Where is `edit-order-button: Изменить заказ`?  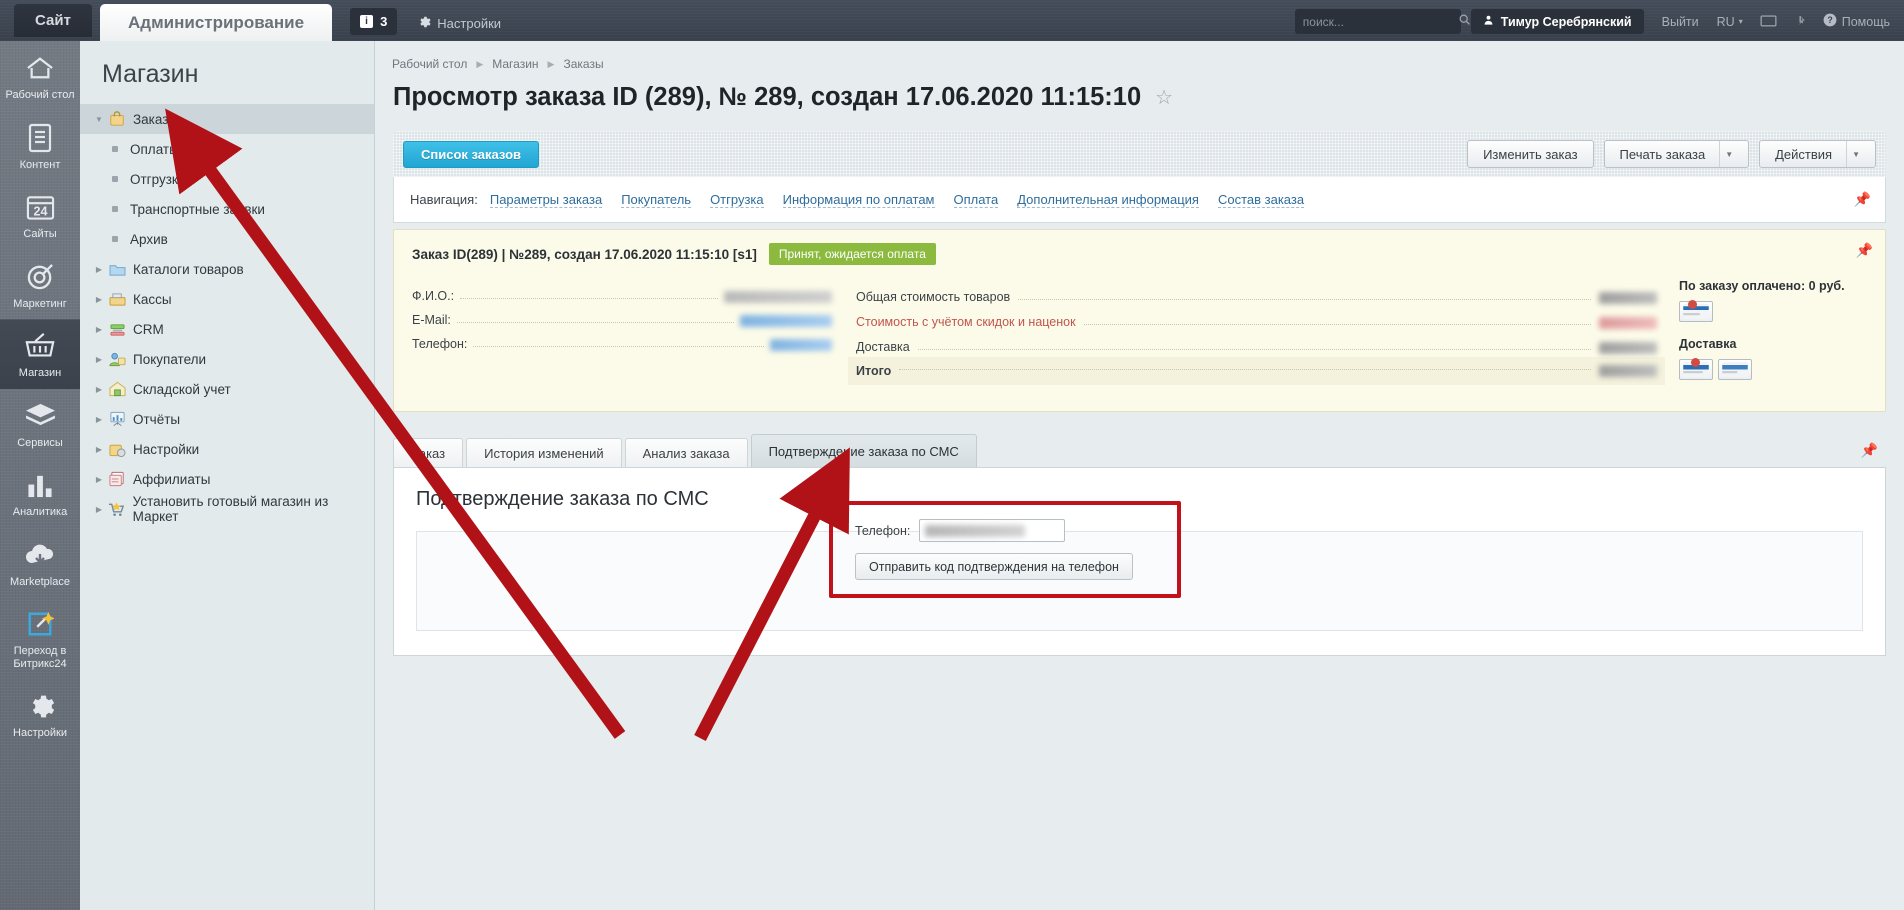 edit-order-button: Изменить заказ is located at coordinates (1530, 154).